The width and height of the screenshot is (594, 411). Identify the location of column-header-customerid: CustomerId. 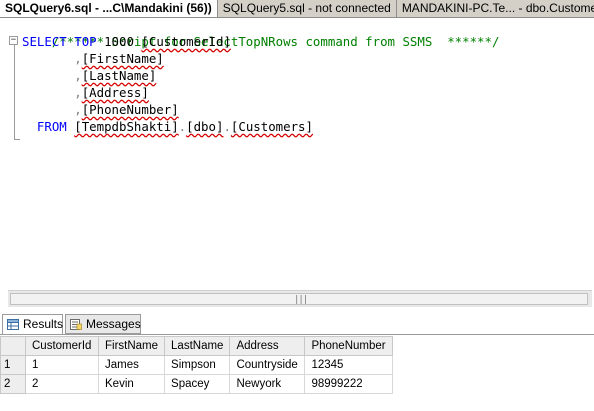
(62, 346).